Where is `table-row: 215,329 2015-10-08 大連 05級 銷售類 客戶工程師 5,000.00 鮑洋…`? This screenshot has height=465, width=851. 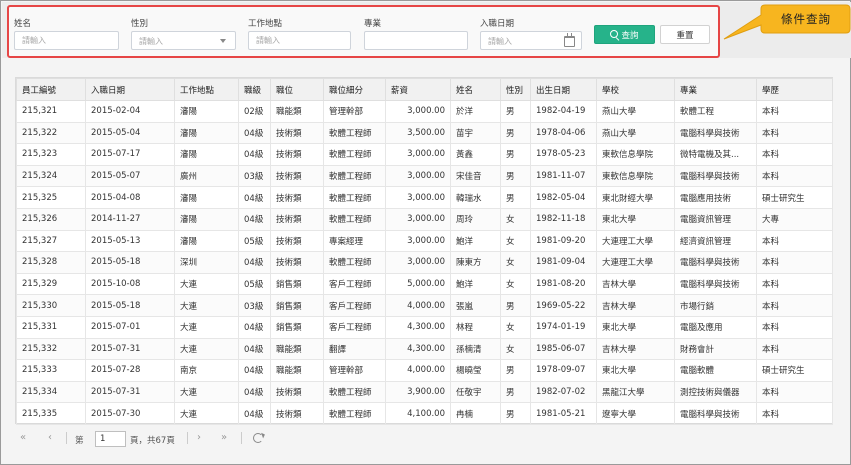 table-row: 215,329 2015-10-08 大連 05級 銷售類 客戶工程師 5,000.00 鮑洋… is located at coordinates (424, 284).